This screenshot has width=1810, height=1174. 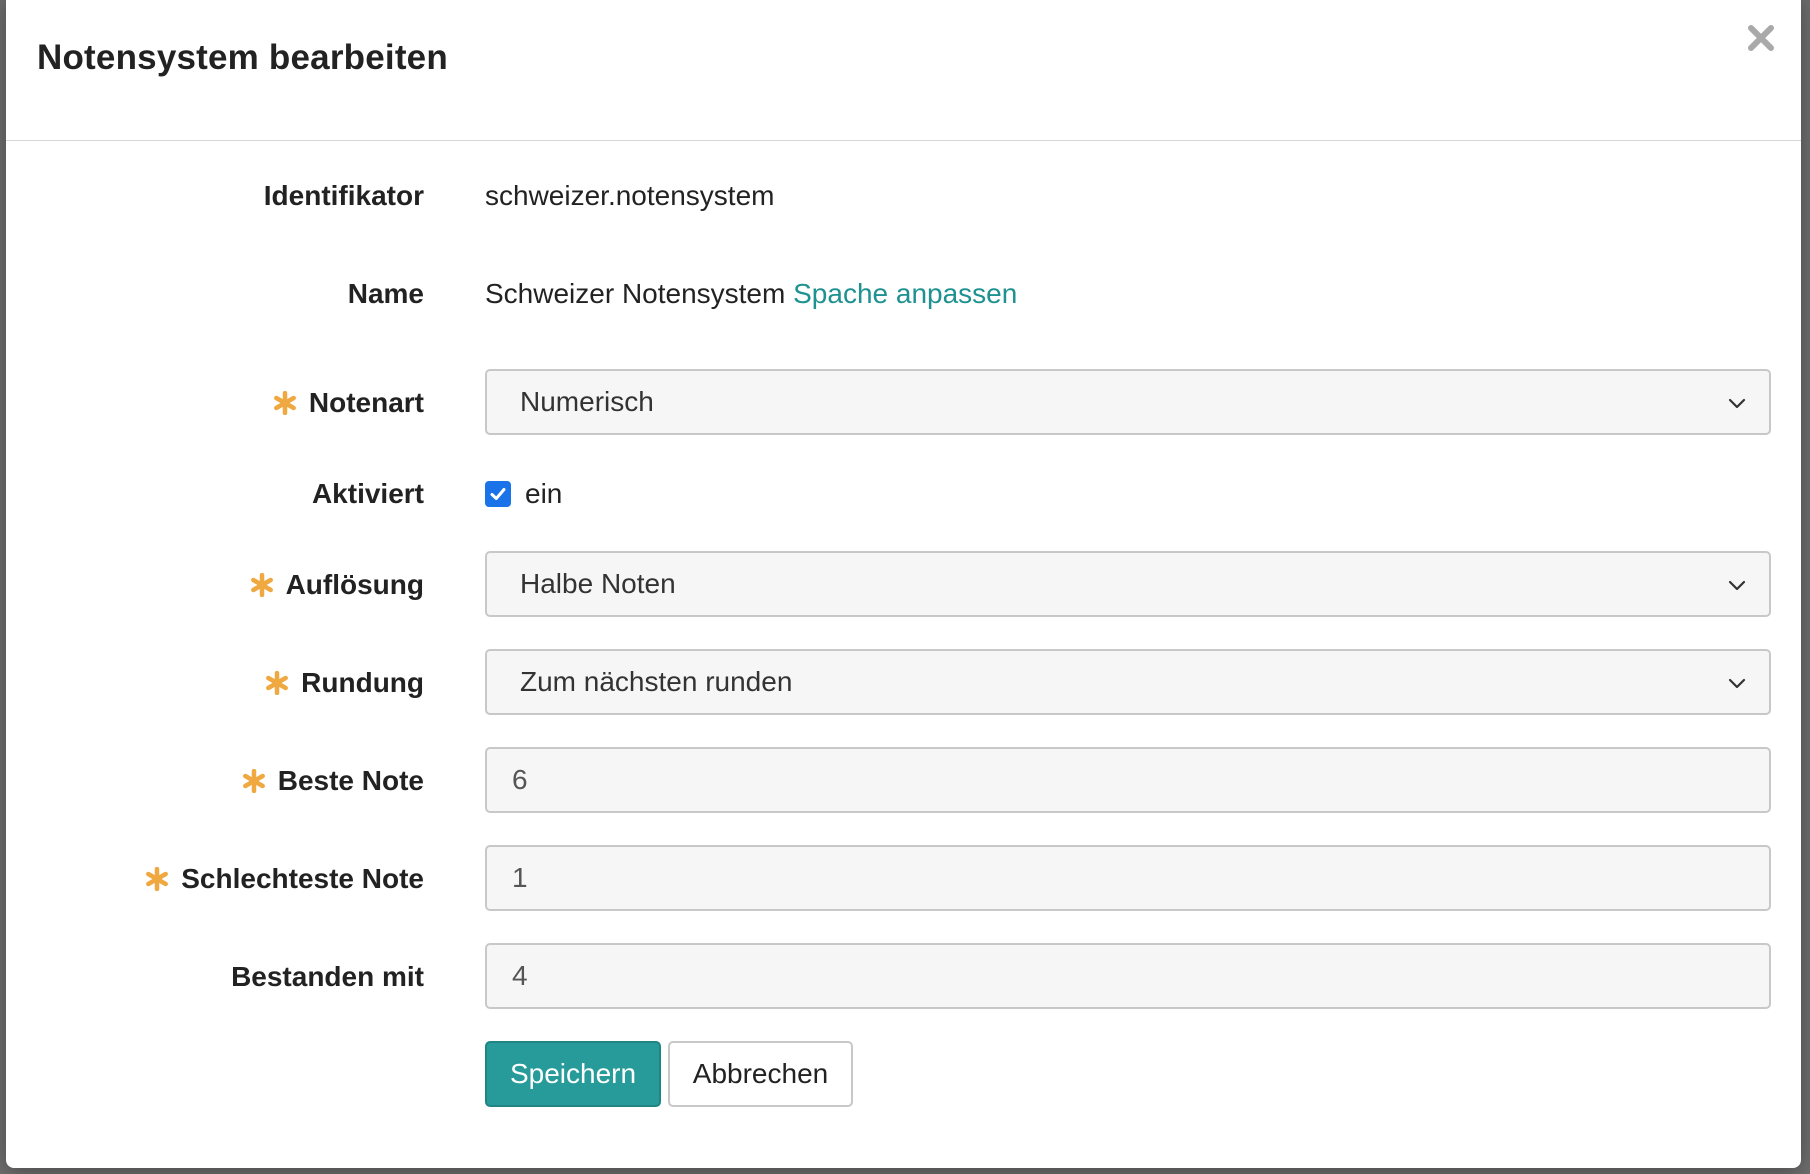 I want to click on name-value: Schweizer Notensystem, so click(x=635, y=293).